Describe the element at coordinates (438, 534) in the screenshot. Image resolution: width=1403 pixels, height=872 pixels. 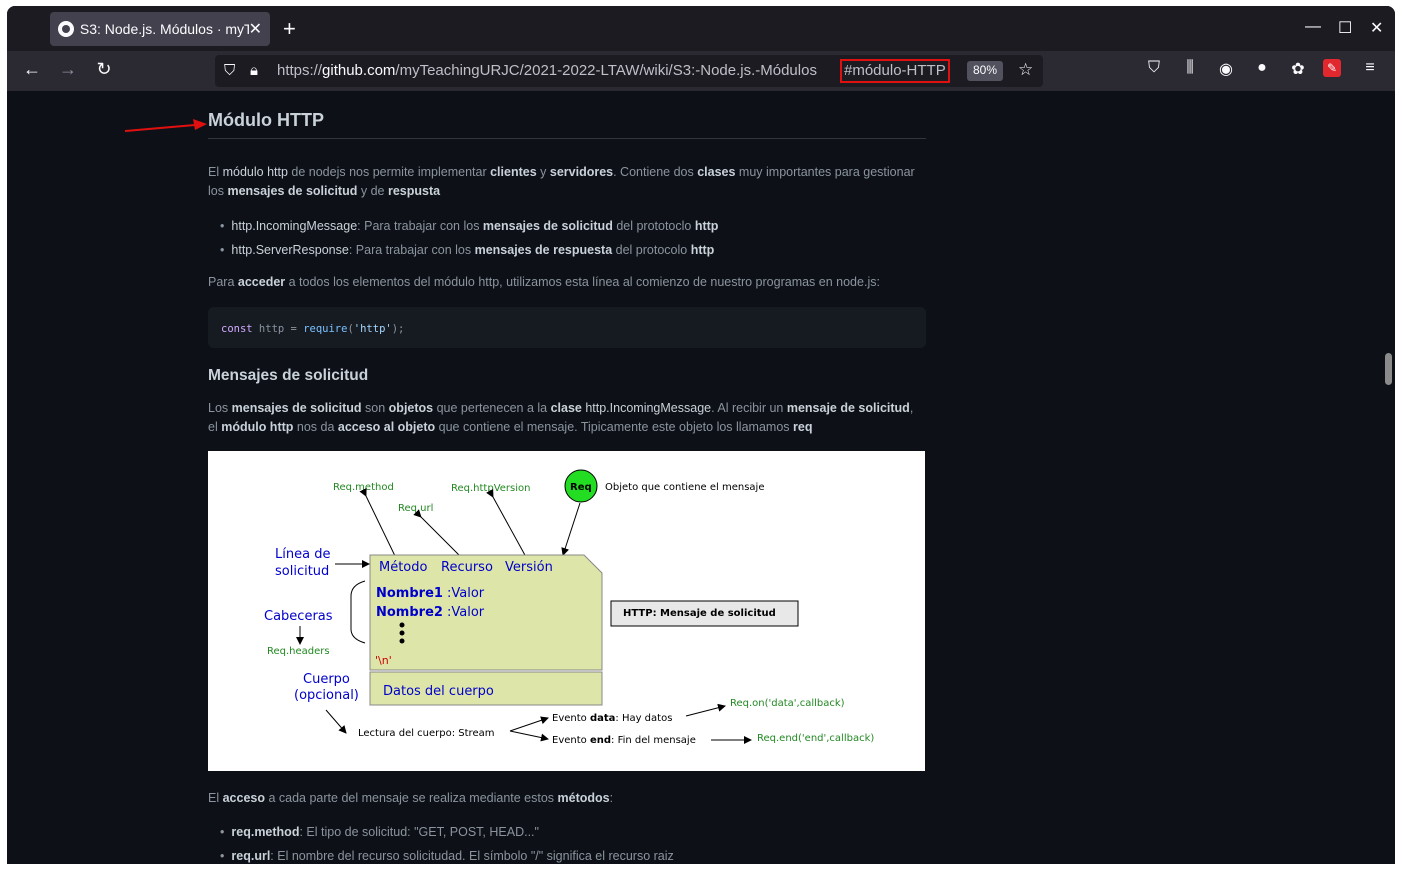
I see `url-arrow` at that location.